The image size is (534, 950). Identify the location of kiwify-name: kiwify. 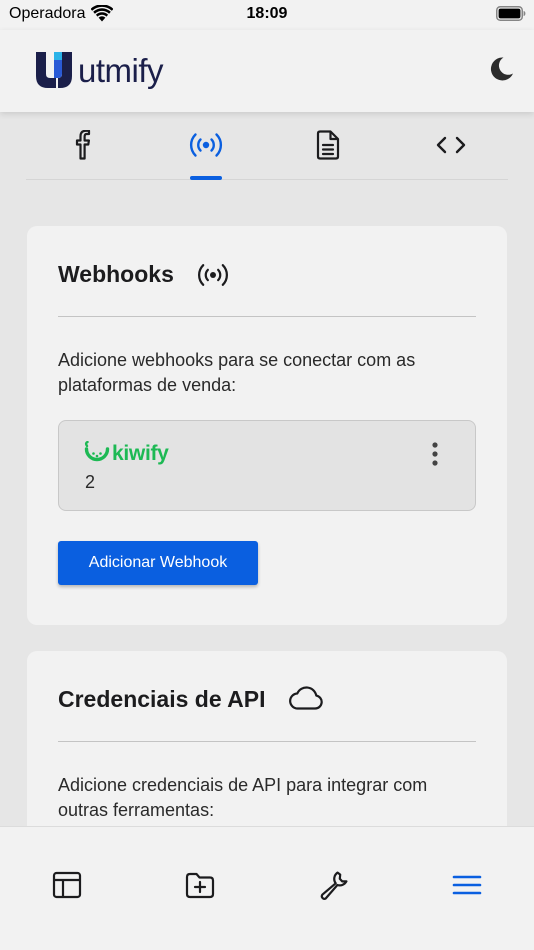
(140, 453).